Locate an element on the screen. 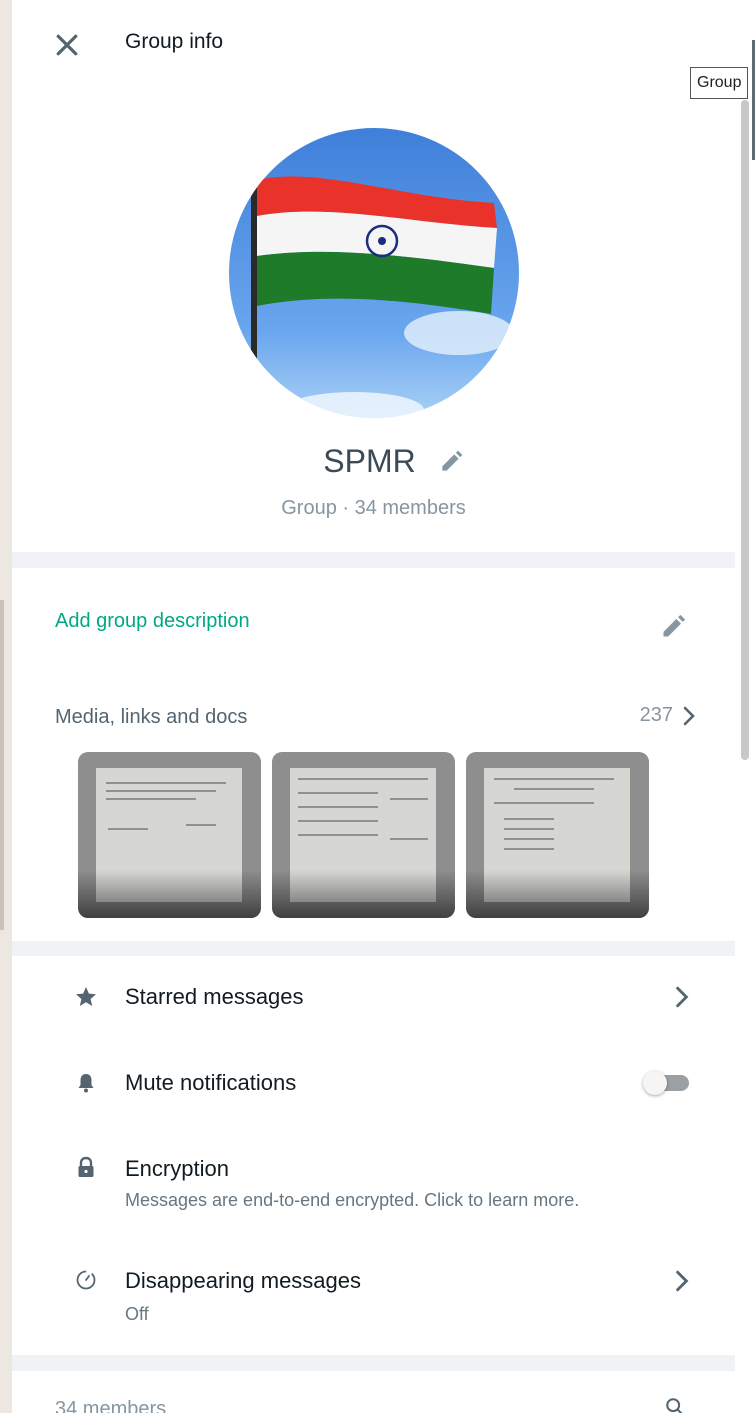  group-name-row: SPMR is located at coordinates (373, 461).